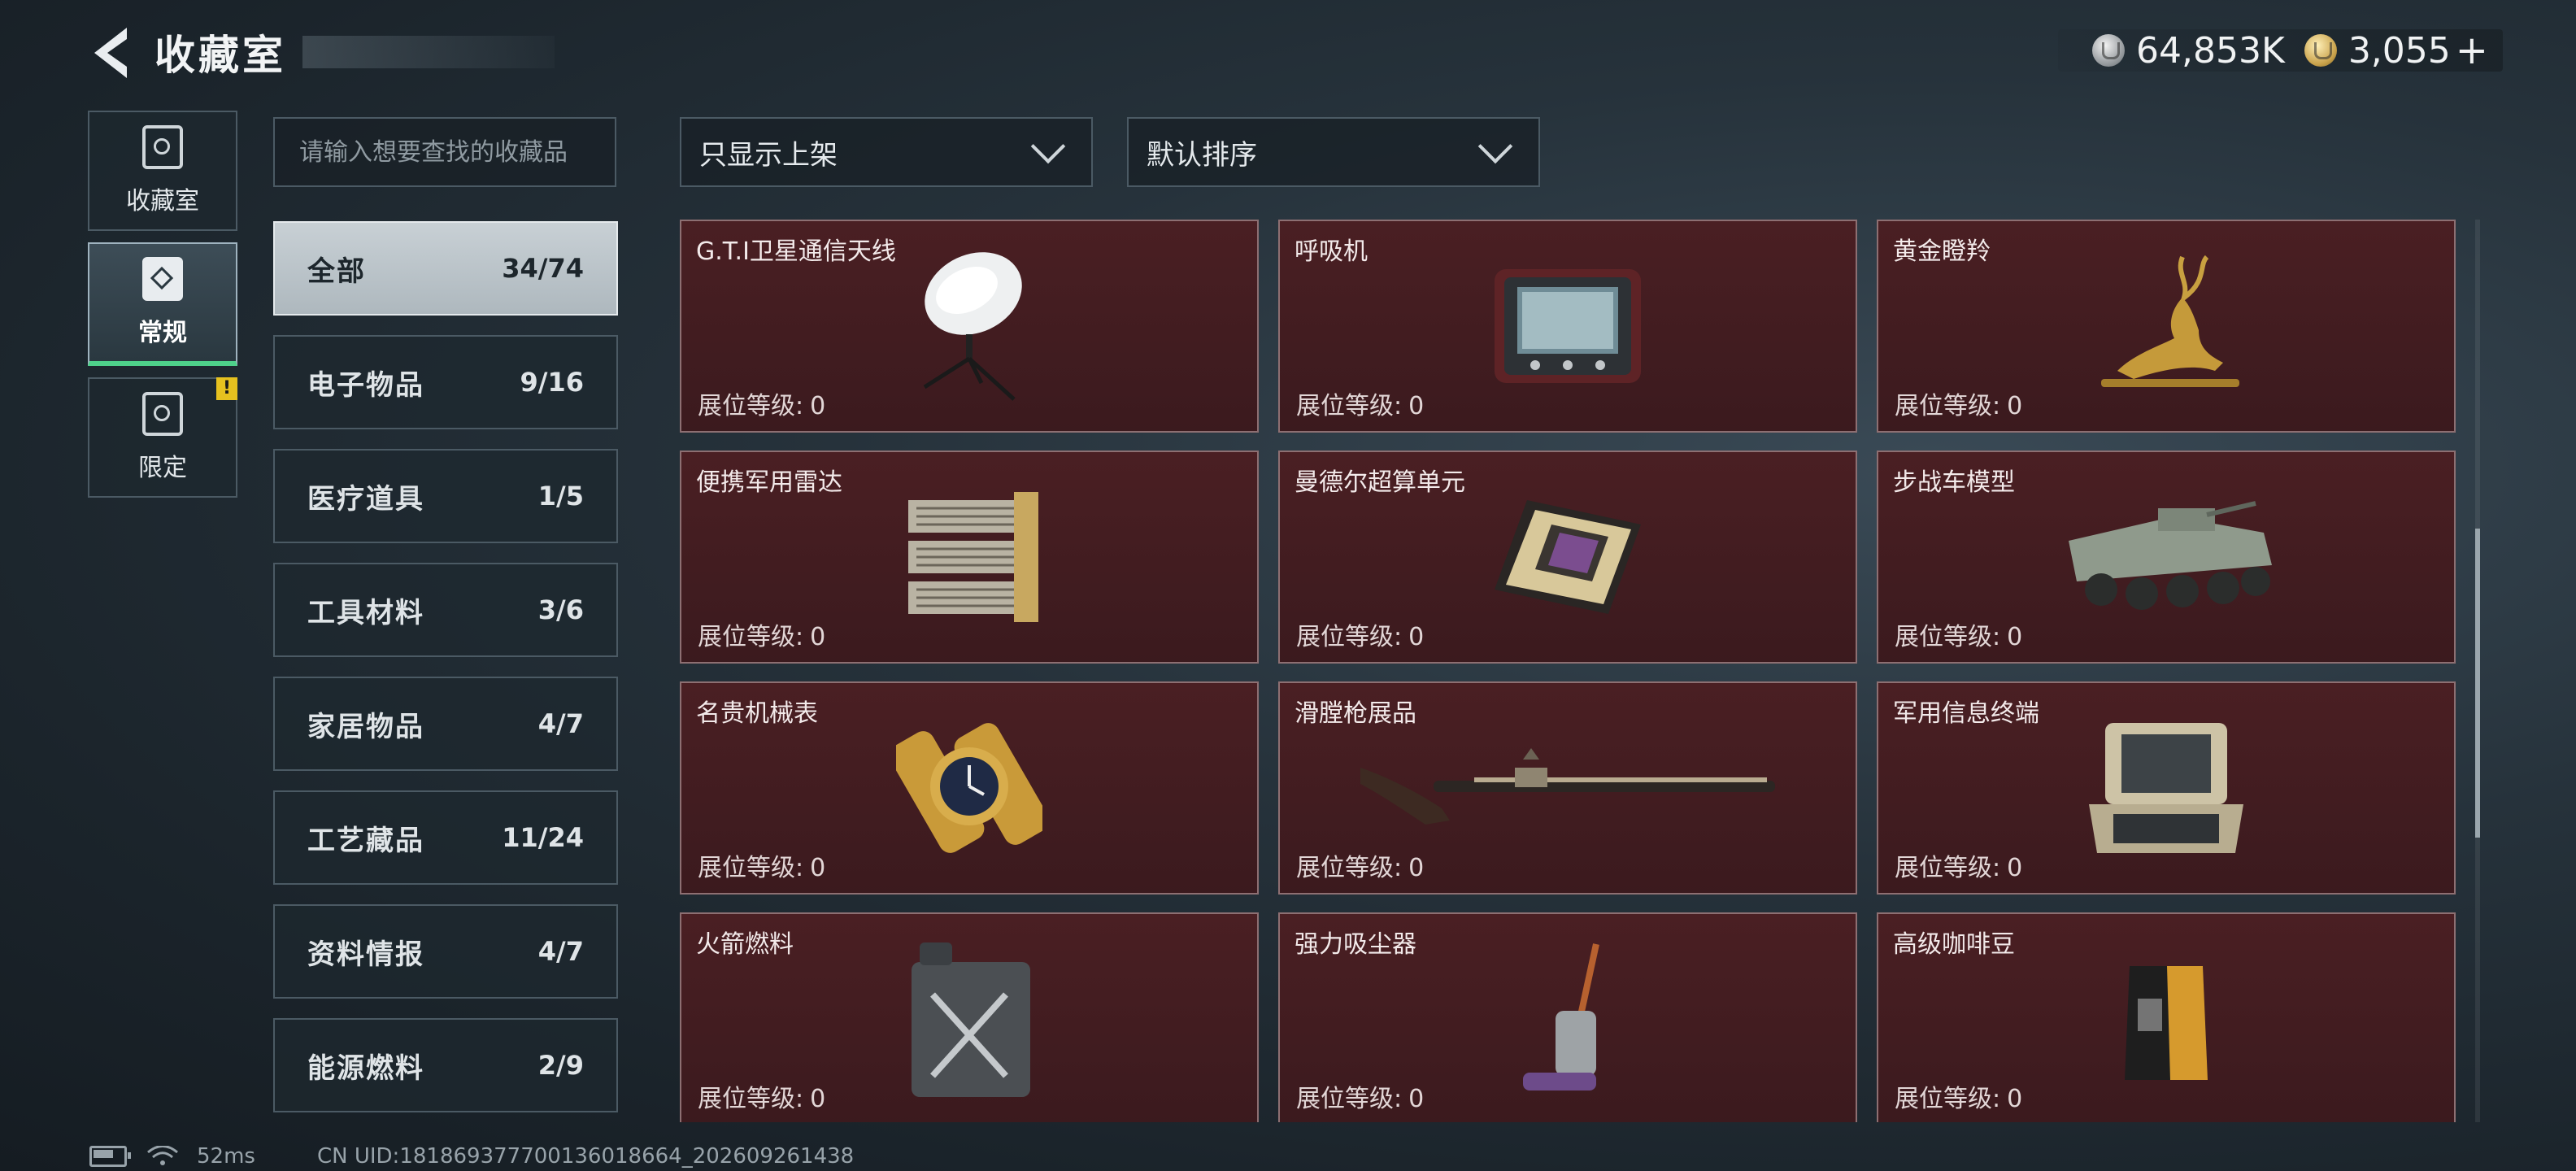  Describe the element at coordinates (163, 201) in the screenshot. I see `side-tab-label: 收藏室` at that location.